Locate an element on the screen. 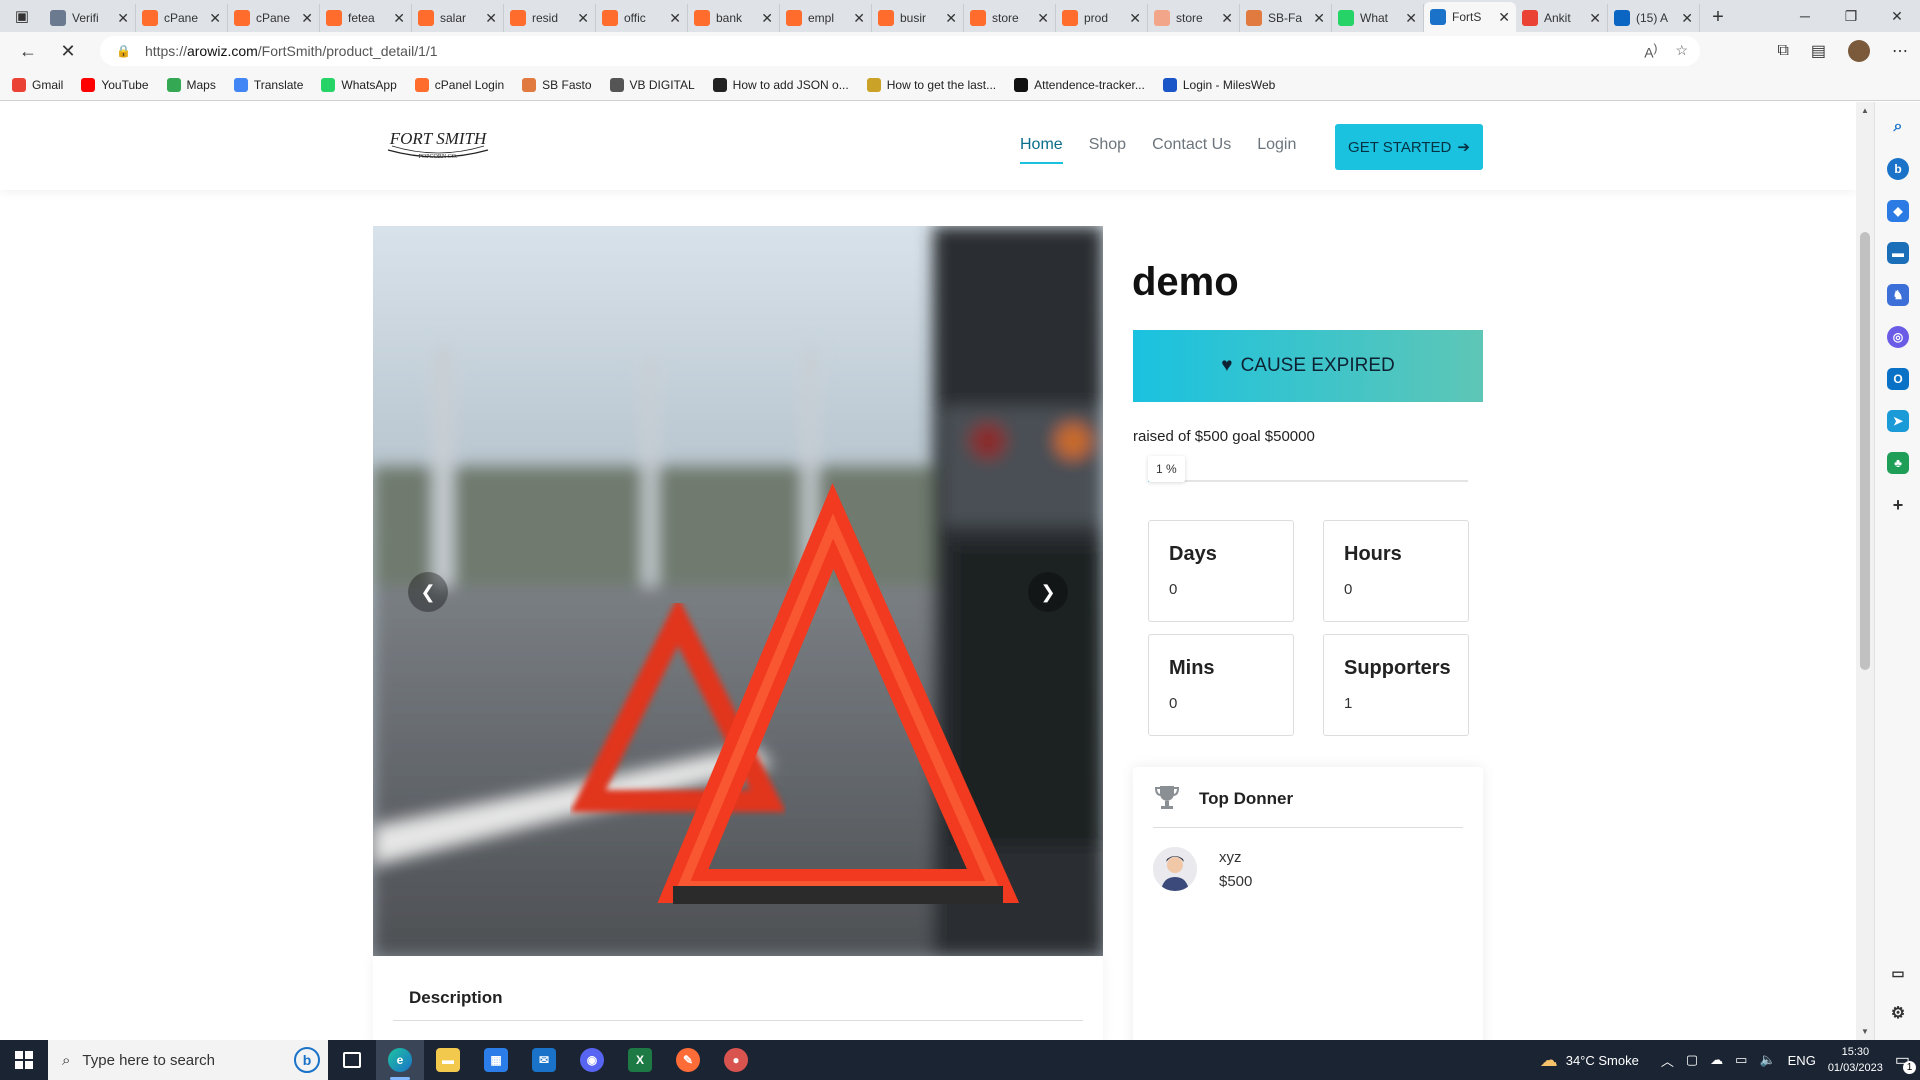  read-aloud-icon: A) is located at coordinates (1650, 51).